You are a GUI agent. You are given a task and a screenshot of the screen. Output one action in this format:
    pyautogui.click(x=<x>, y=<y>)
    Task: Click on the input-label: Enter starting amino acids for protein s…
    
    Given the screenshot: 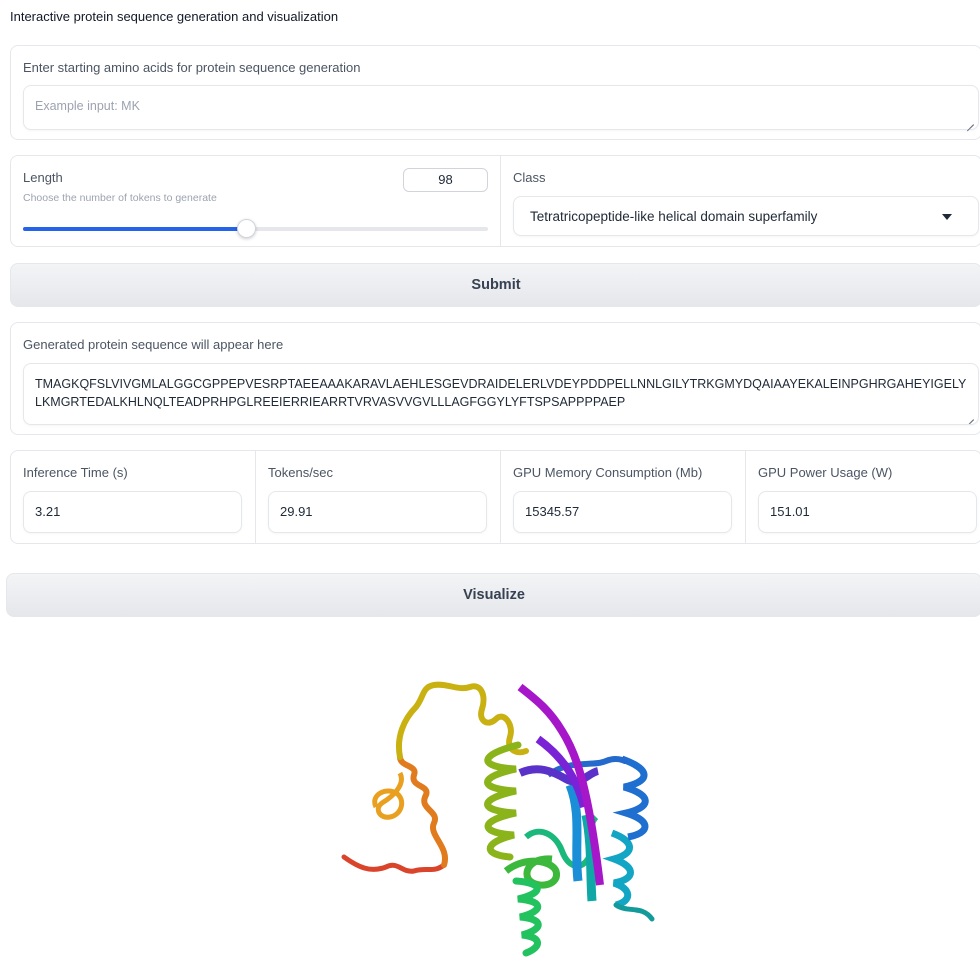 What is the action you would take?
    pyautogui.click(x=192, y=67)
    